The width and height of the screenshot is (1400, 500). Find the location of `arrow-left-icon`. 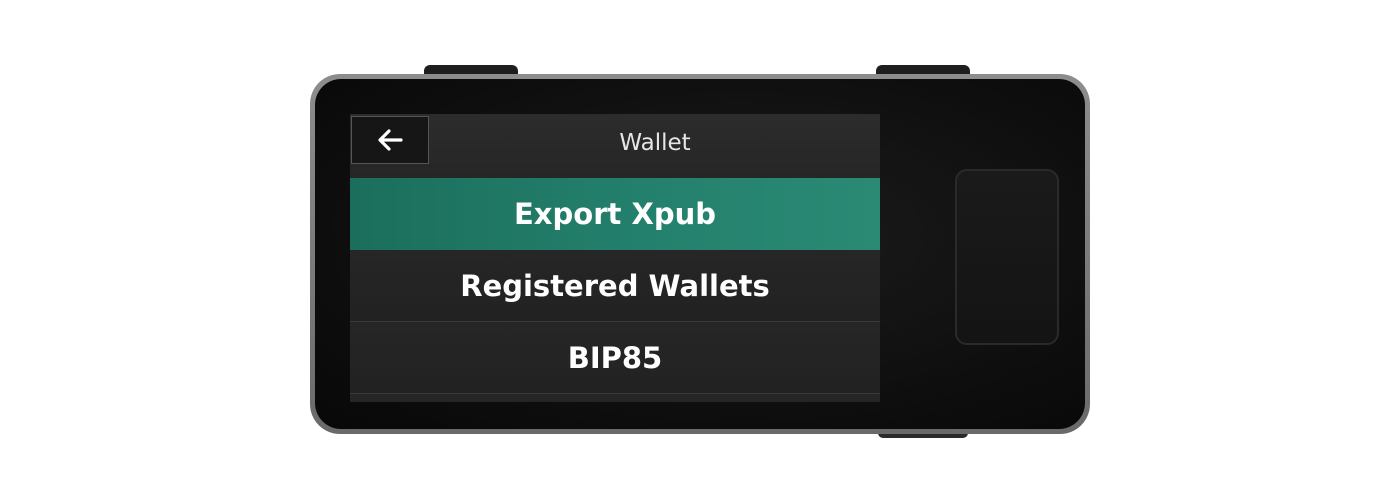

arrow-left-icon is located at coordinates (390, 140).